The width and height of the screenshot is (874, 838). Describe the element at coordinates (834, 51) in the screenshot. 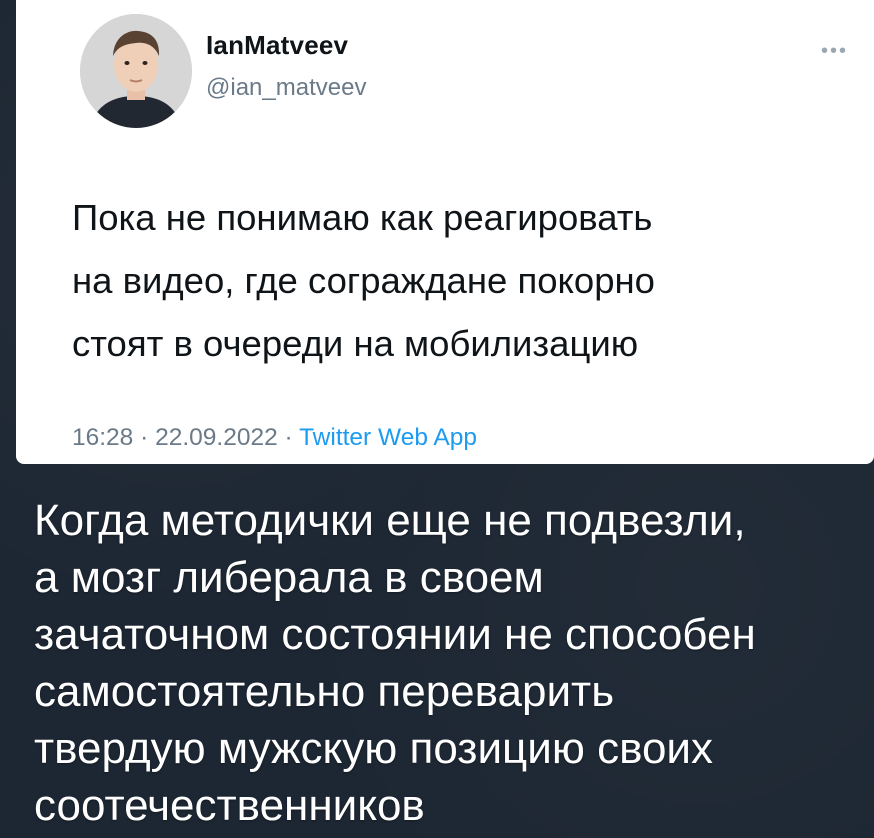

I see `more-dots-icon: •••` at that location.